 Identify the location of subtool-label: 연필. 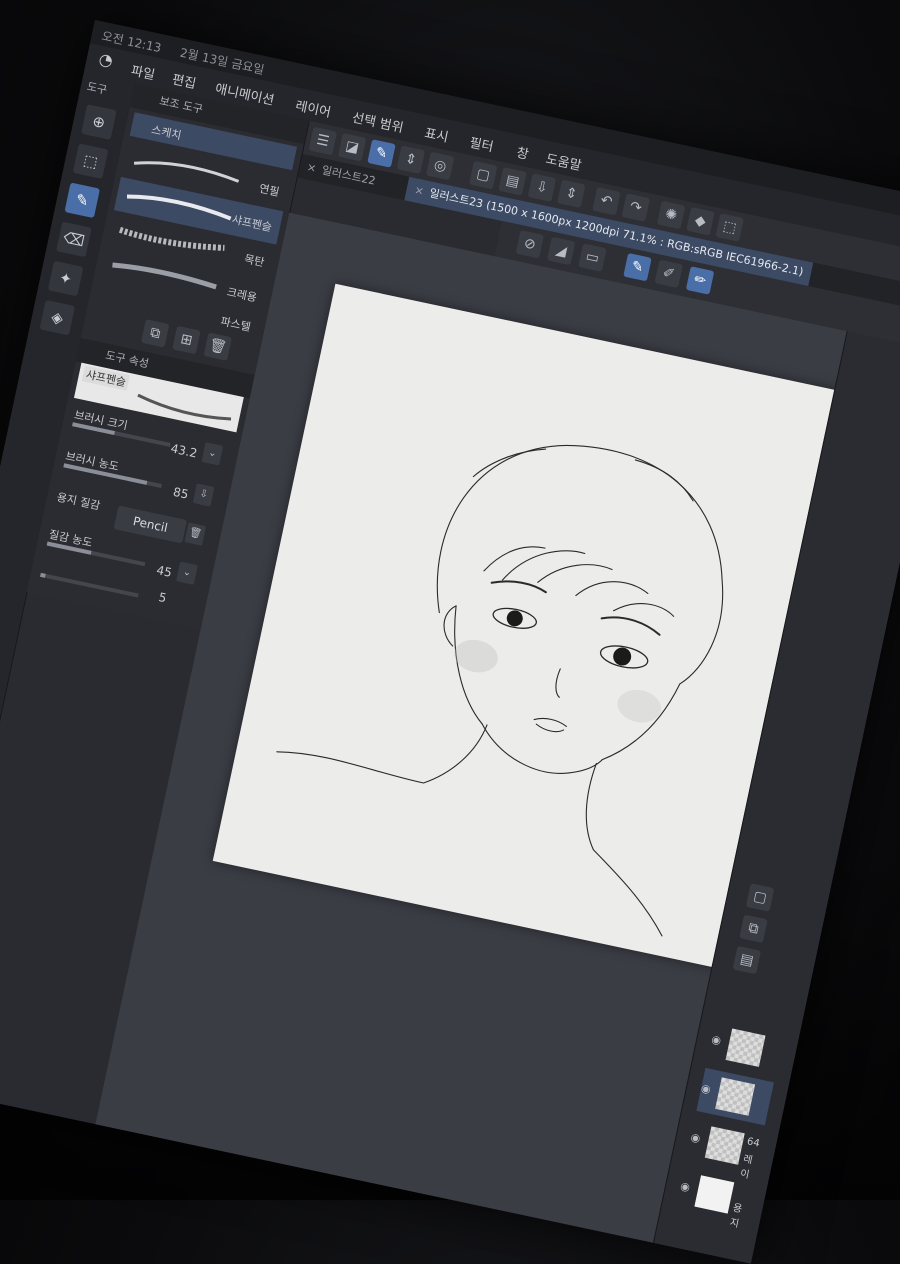
(269, 190).